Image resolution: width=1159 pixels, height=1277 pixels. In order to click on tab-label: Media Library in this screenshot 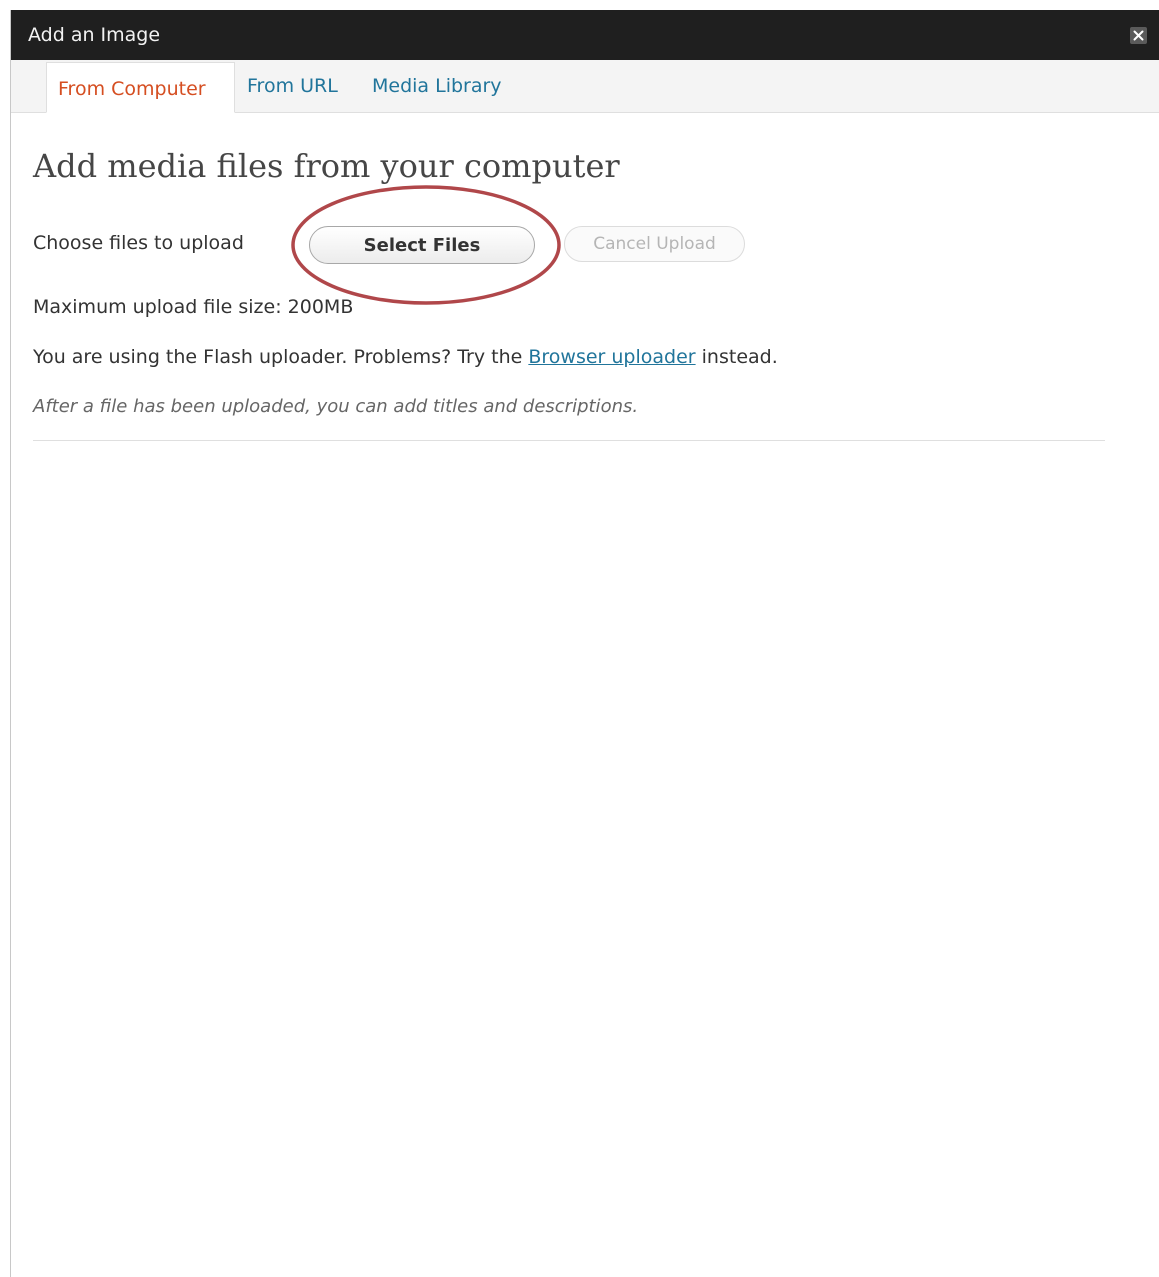, I will do `click(437, 86)`.